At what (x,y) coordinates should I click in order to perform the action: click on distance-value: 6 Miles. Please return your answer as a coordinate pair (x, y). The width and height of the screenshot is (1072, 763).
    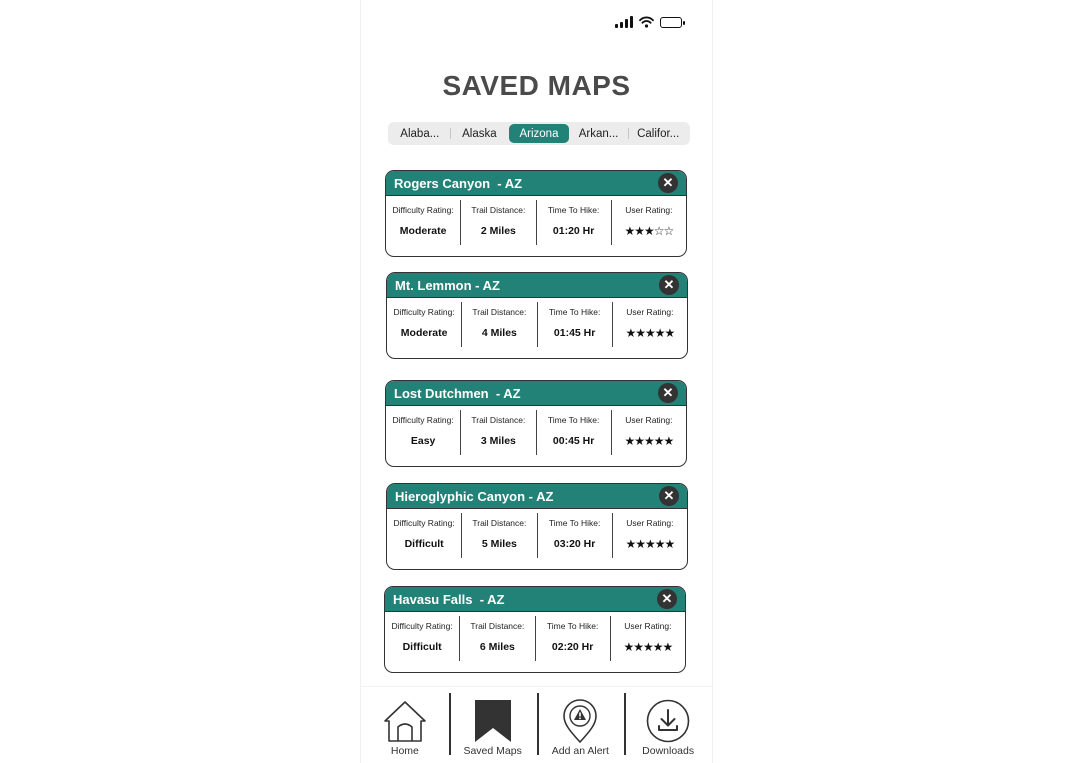
    Looking at the image, I should click on (497, 647).